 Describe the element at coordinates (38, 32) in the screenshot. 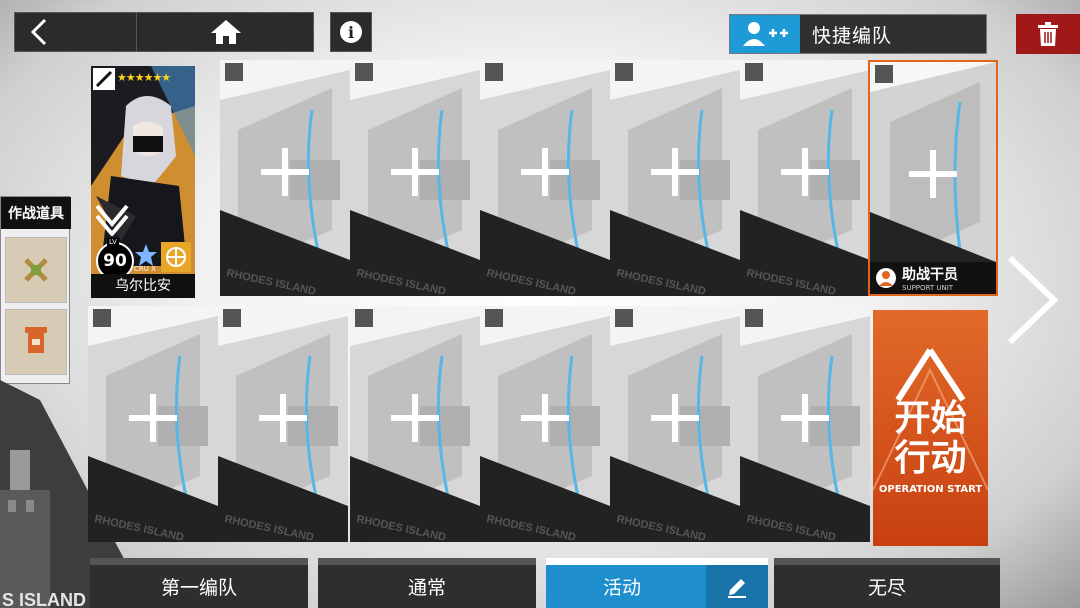

I see `chevron-left-icon` at that location.